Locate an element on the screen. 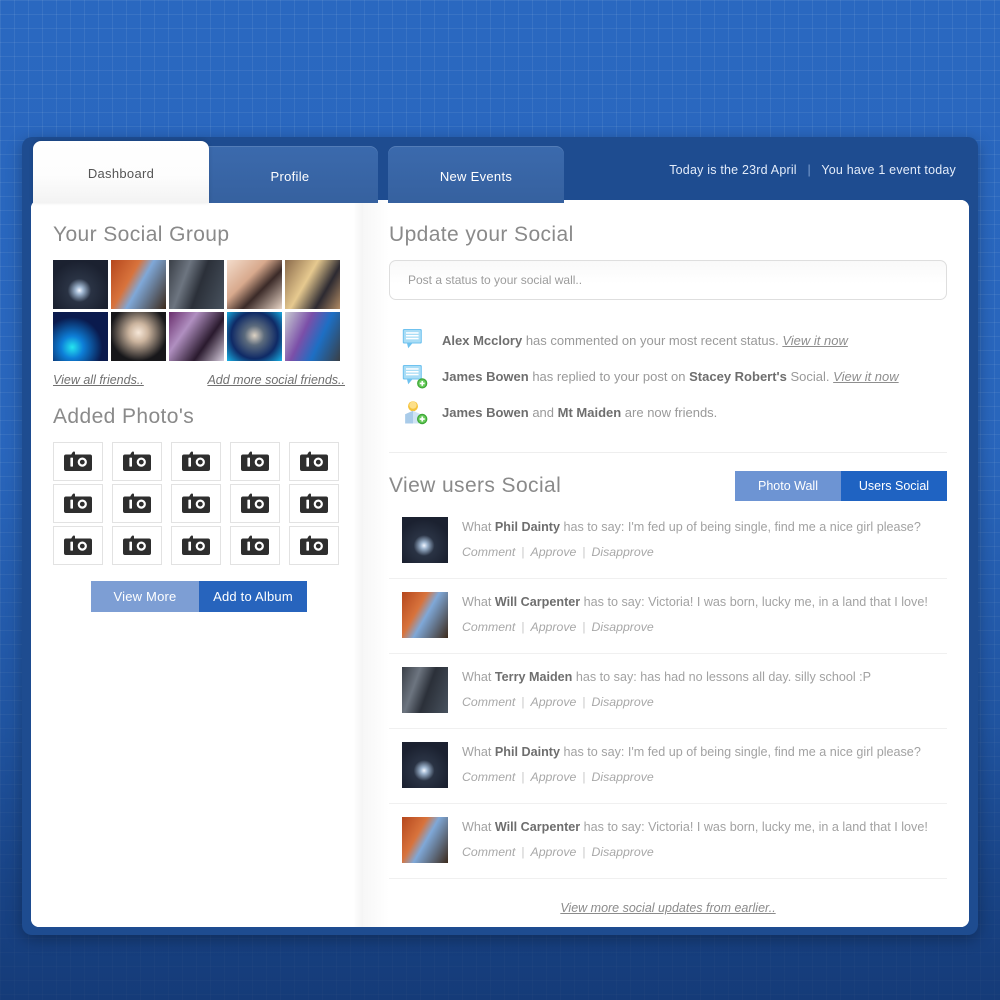 The width and height of the screenshot is (1000, 1000). status-input-placeholder: Post a status to your social wall.. is located at coordinates (495, 280).